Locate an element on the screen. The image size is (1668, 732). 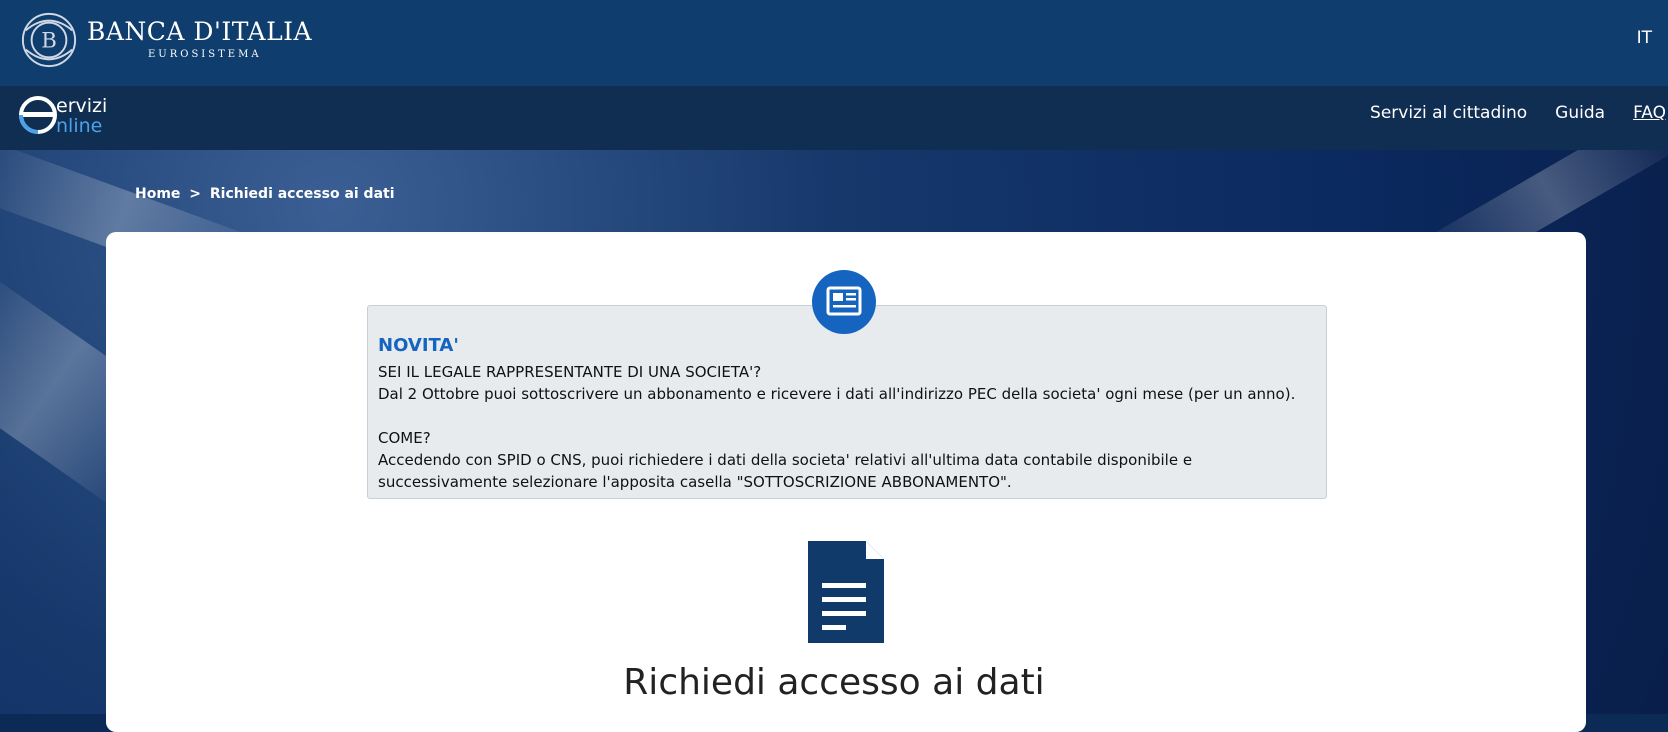
service-logo-line1: ervizi is located at coordinates (82, 106).